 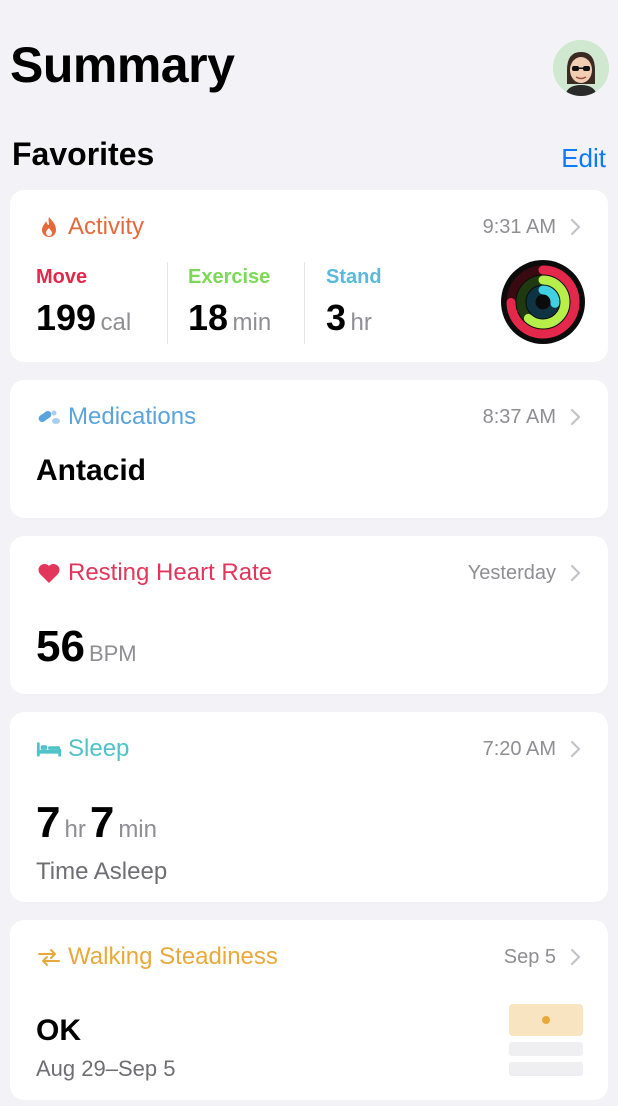 I want to click on steadiness-card-header: Walking Steadiness Sep 5, so click(x=309, y=957).